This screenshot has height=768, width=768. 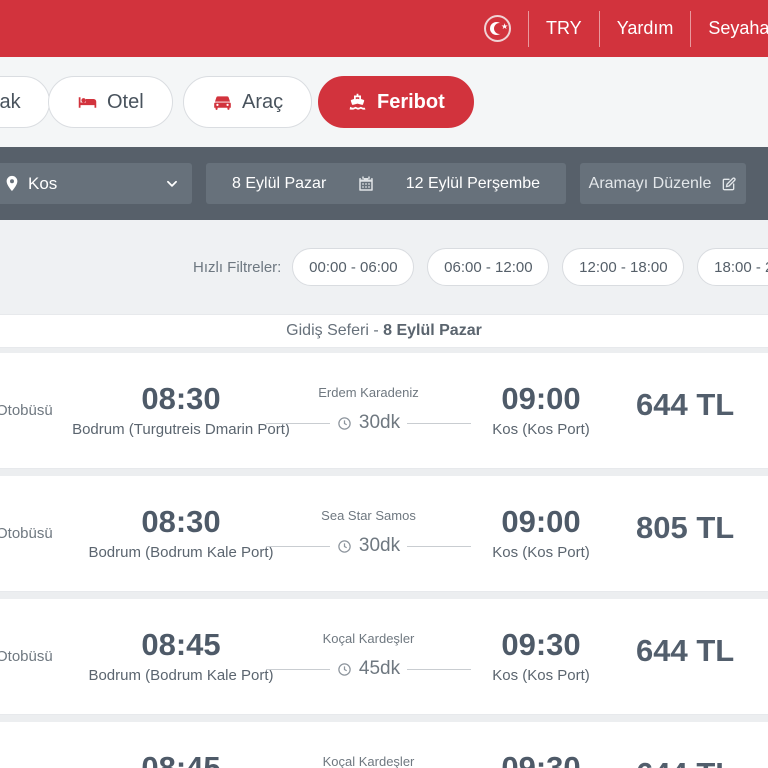 I want to click on topbar-nav: ★ TRY Yardım Seyahatlerim, so click(x=626, y=28).